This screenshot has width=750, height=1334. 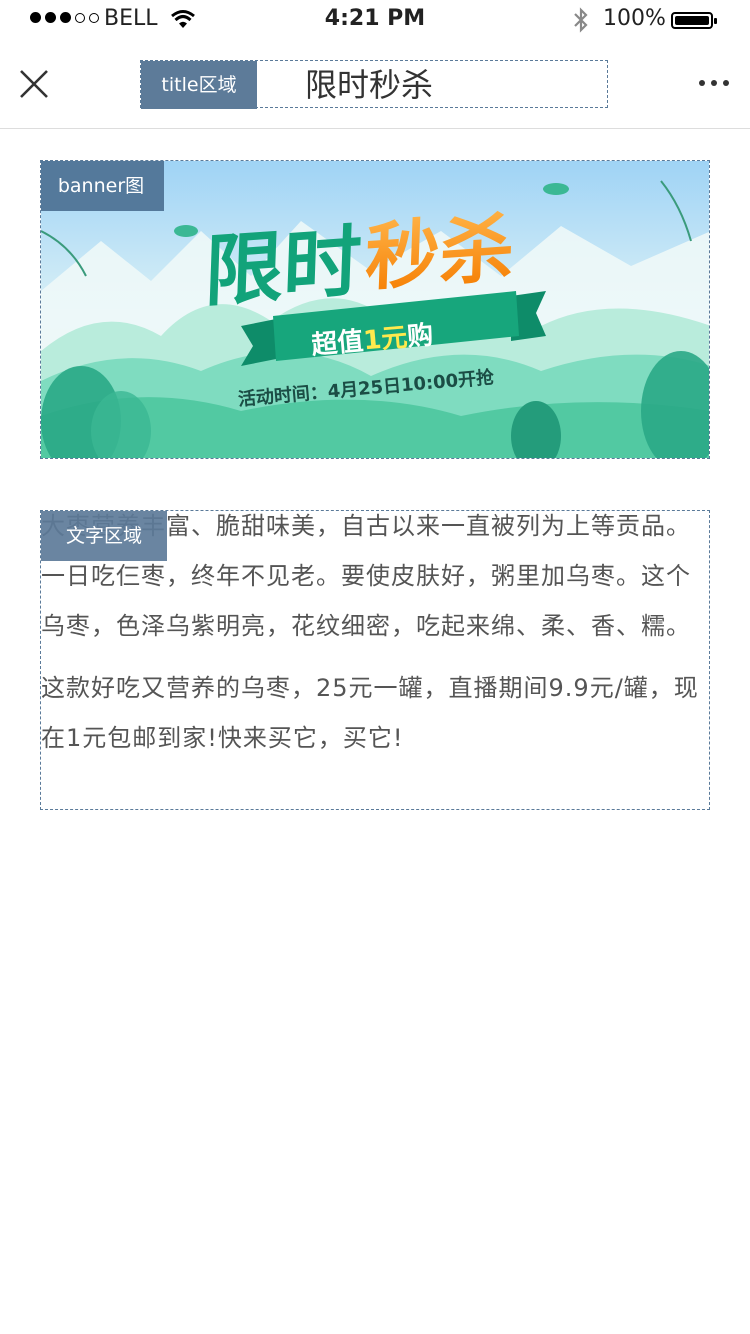 I want to click on bluetooth-icon, so click(x=581, y=20).